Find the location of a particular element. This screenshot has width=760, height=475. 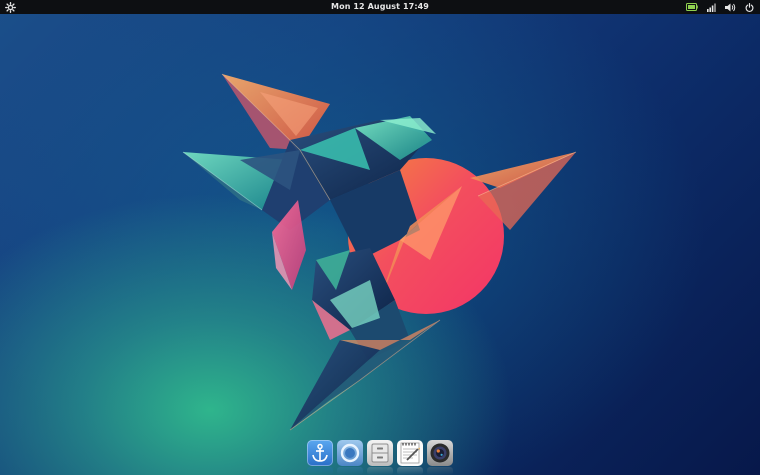

indicator-area is located at coordinates (720, 7).